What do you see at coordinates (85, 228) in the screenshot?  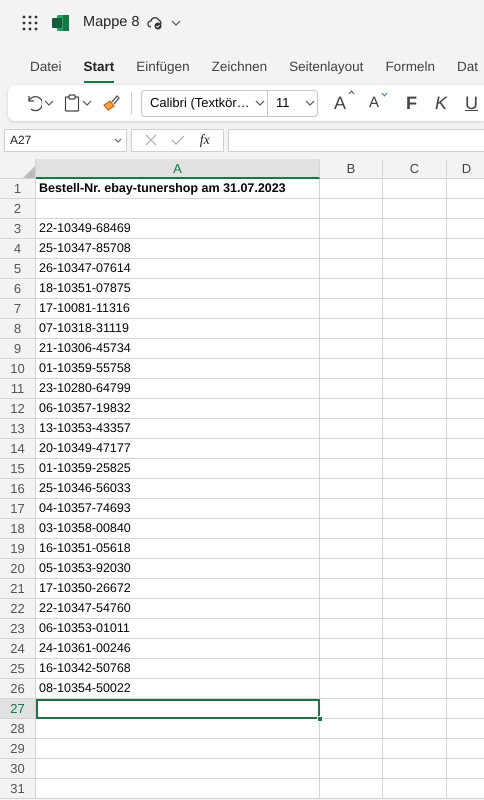 I see `table-cell-text: 22-10349-68469` at bounding box center [85, 228].